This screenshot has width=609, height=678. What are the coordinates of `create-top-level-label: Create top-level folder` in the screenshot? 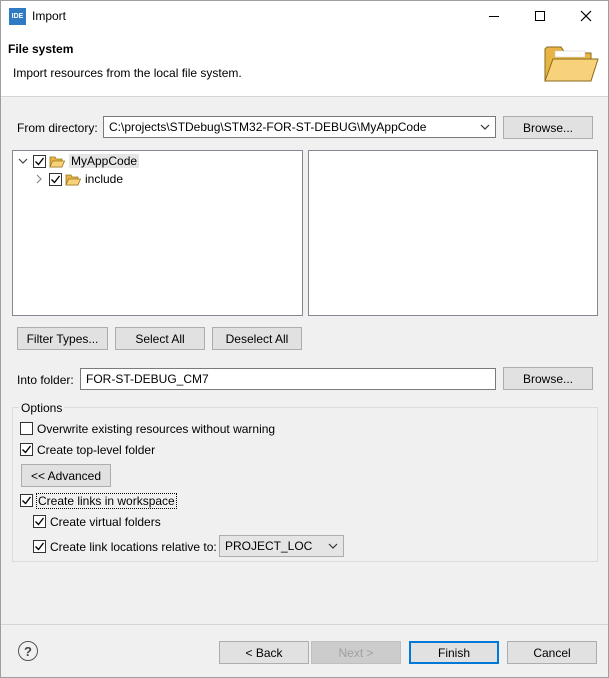 It's located at (96, 450).